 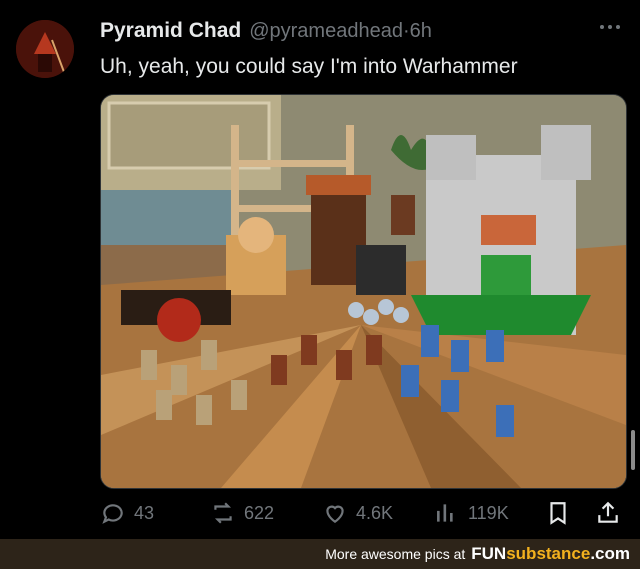 What do you see at coordinates (488, 512) in the screenshot?
I see `views-count: 119K` at bounding box center [488, 512].